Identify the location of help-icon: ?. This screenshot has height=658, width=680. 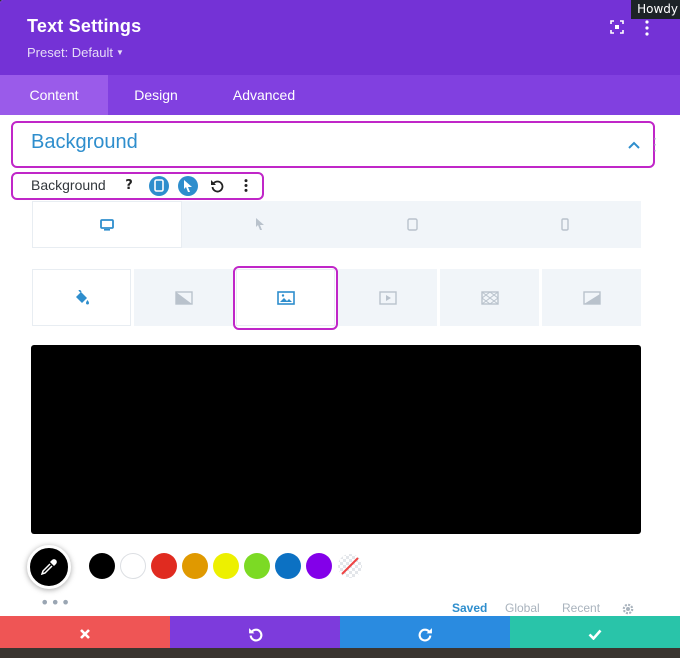
(129, 186).